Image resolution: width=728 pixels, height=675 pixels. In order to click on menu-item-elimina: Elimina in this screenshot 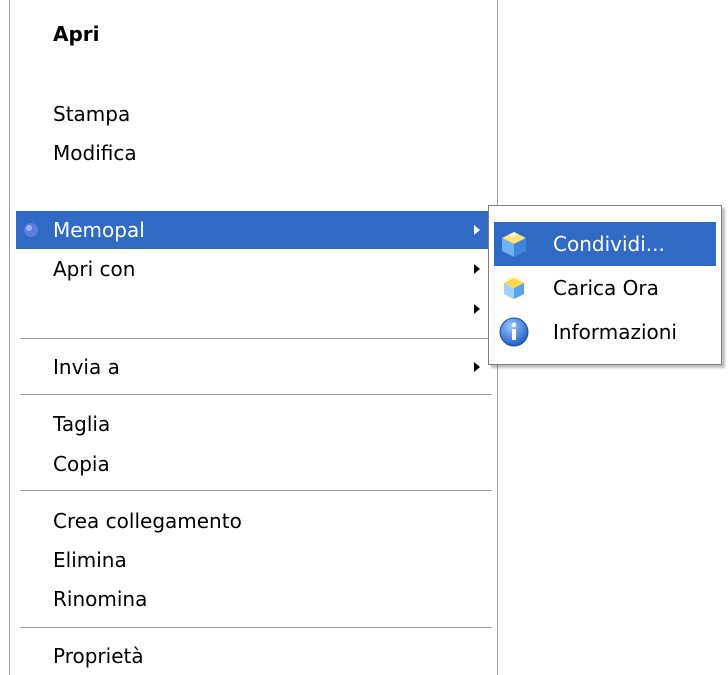, I will do `click(252, 560)`.